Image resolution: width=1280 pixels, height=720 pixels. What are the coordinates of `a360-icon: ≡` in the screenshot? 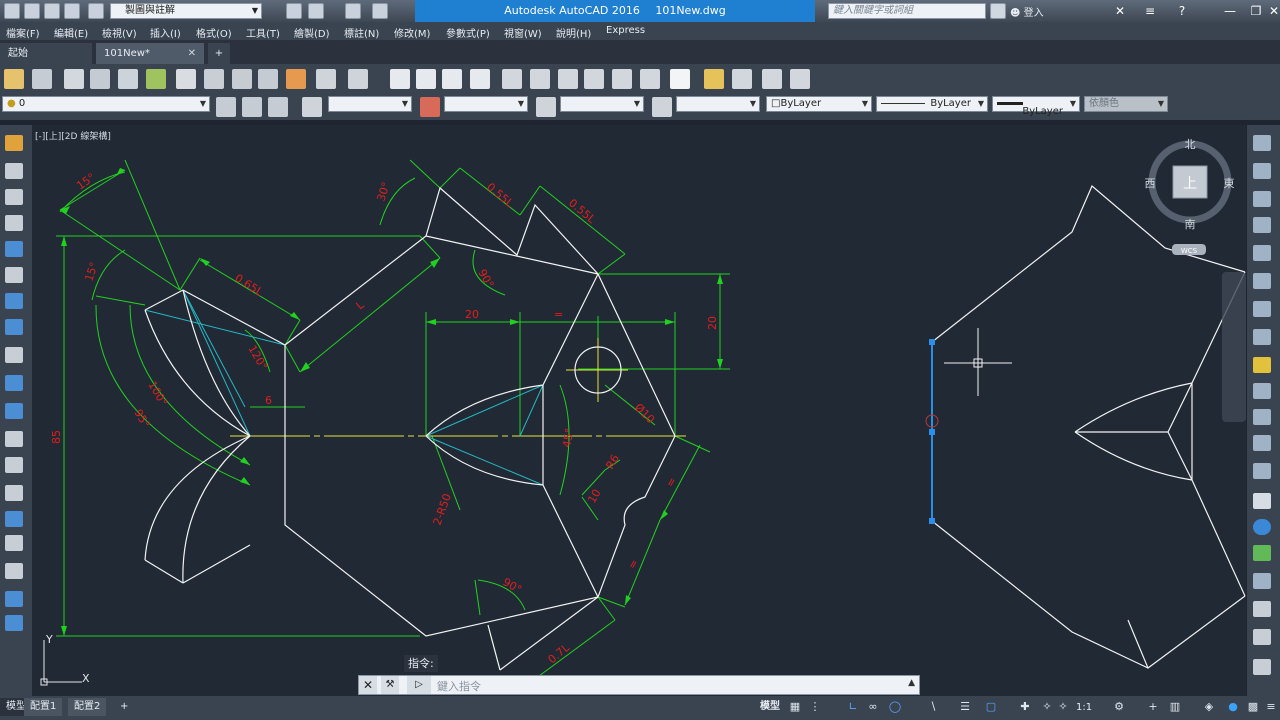 It's located at (1150, 11).